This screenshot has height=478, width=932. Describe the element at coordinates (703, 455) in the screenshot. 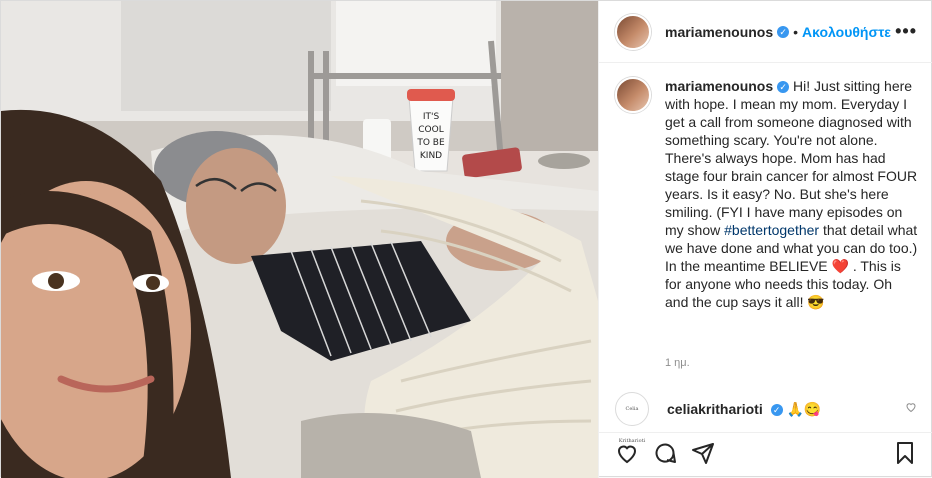

I see `share-icon` at that location.